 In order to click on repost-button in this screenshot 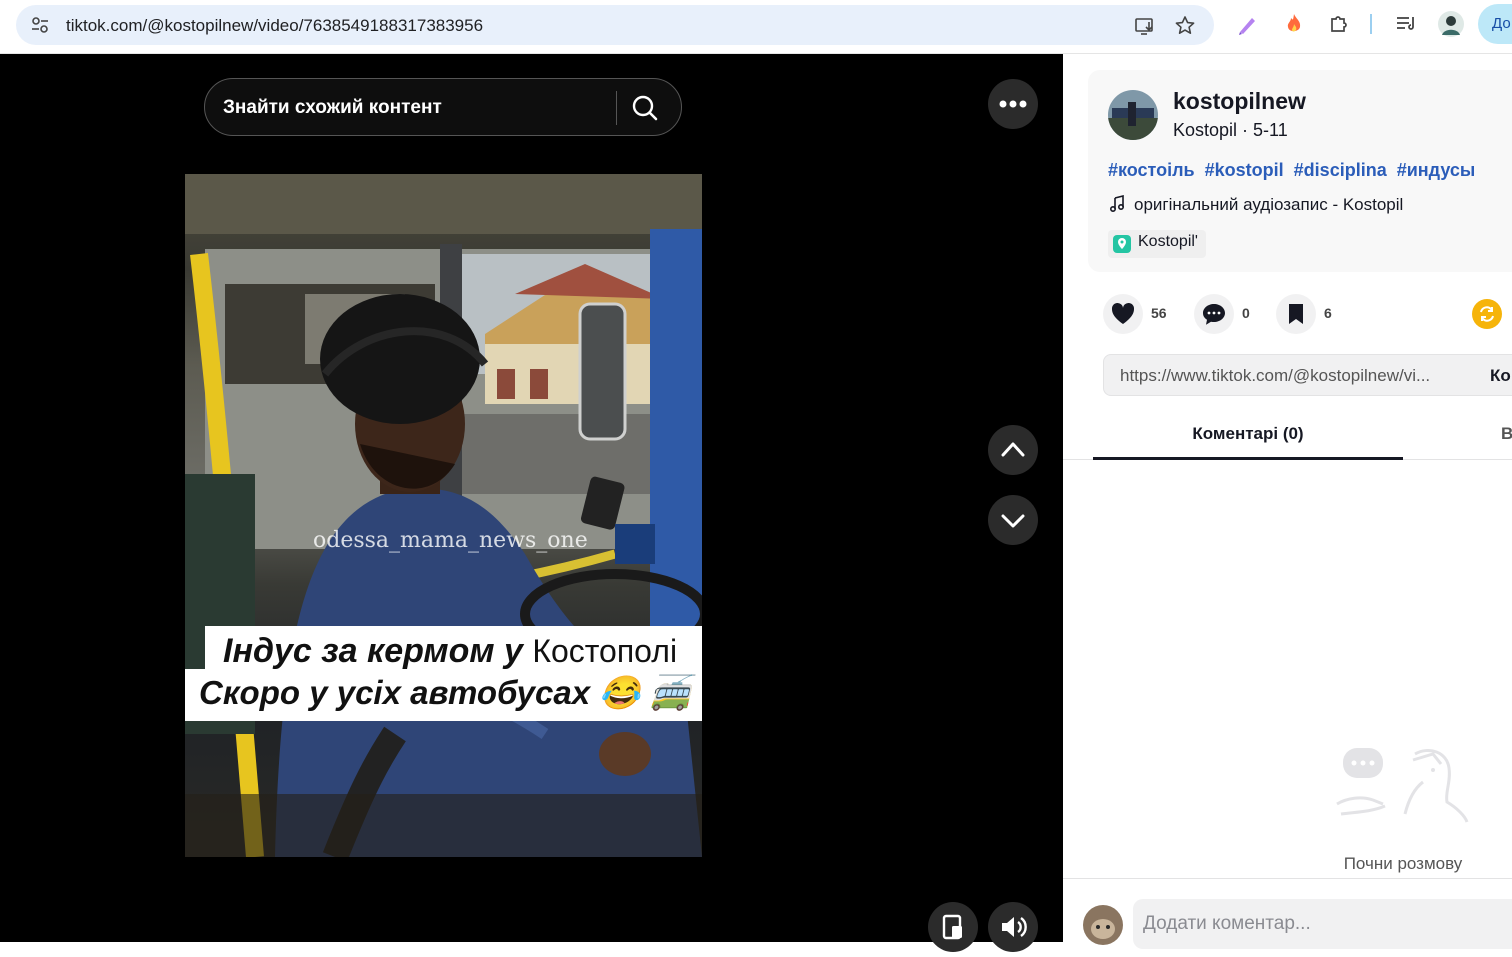, I will do `click(1487, 314)`.